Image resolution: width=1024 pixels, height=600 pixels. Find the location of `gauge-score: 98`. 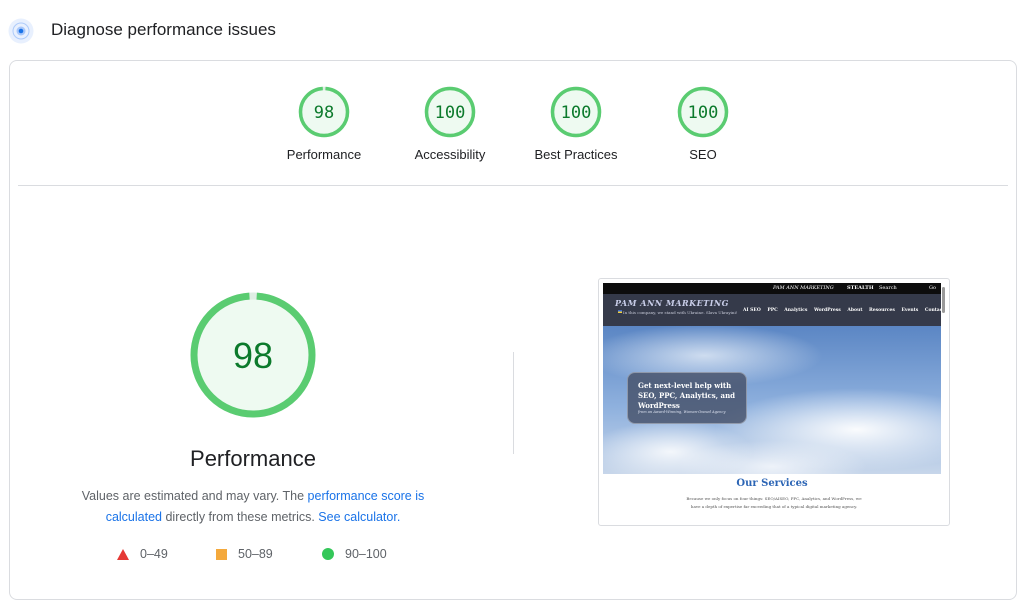

gauge-score: 98 is located at coordinates (324, 113).